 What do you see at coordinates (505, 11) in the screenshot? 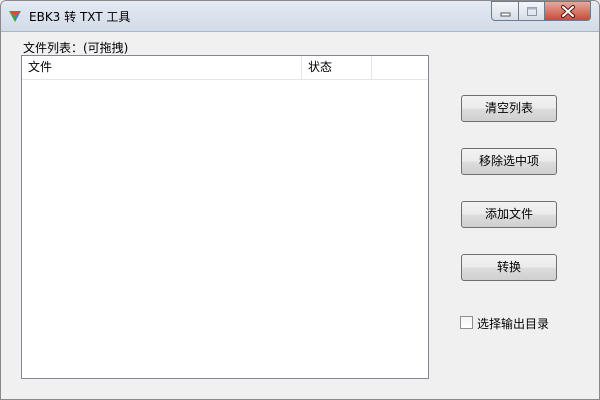
I see `minimize-button` at bounding box center [505, 11].